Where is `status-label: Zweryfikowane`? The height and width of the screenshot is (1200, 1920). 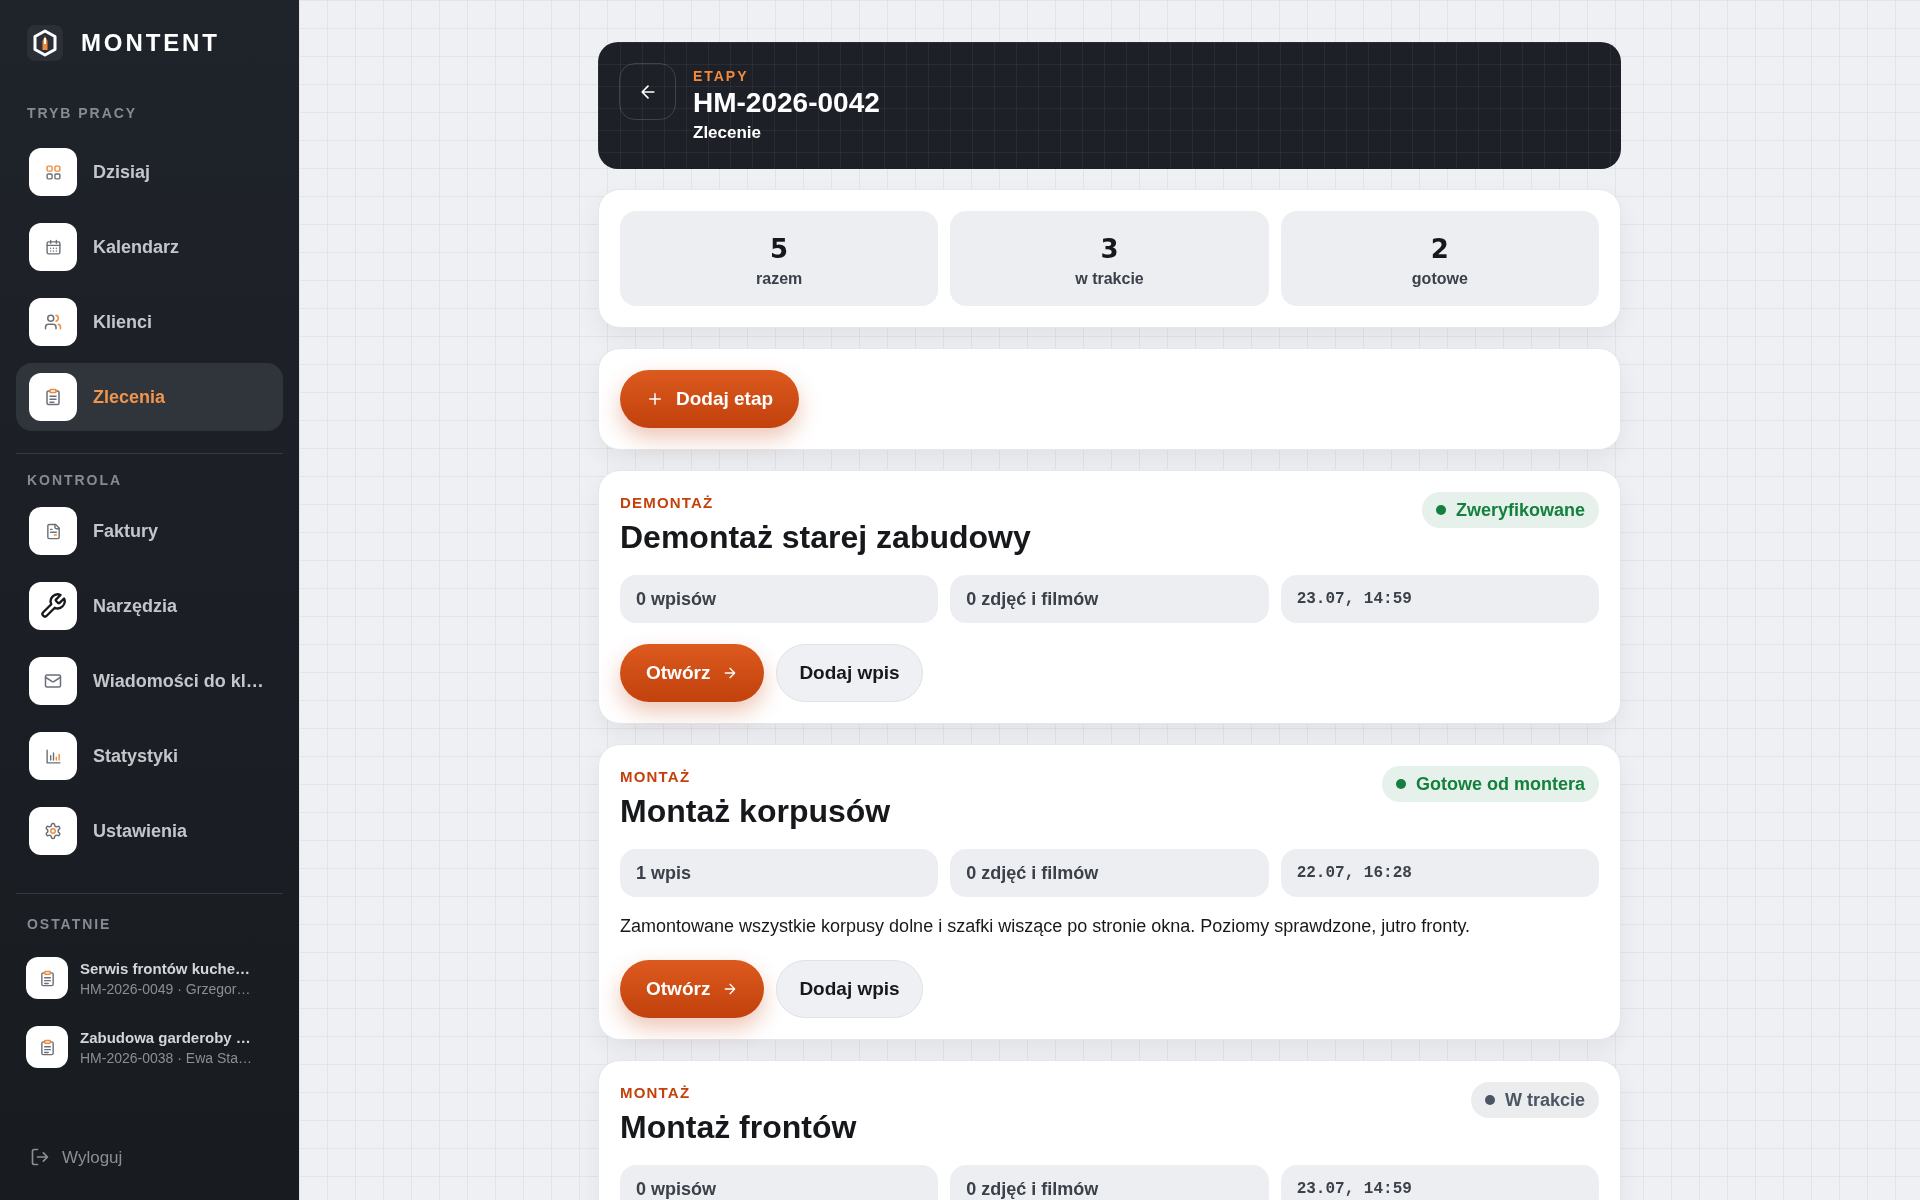
status-label: Zweryfikowane is located at coordinates (1520, 510).